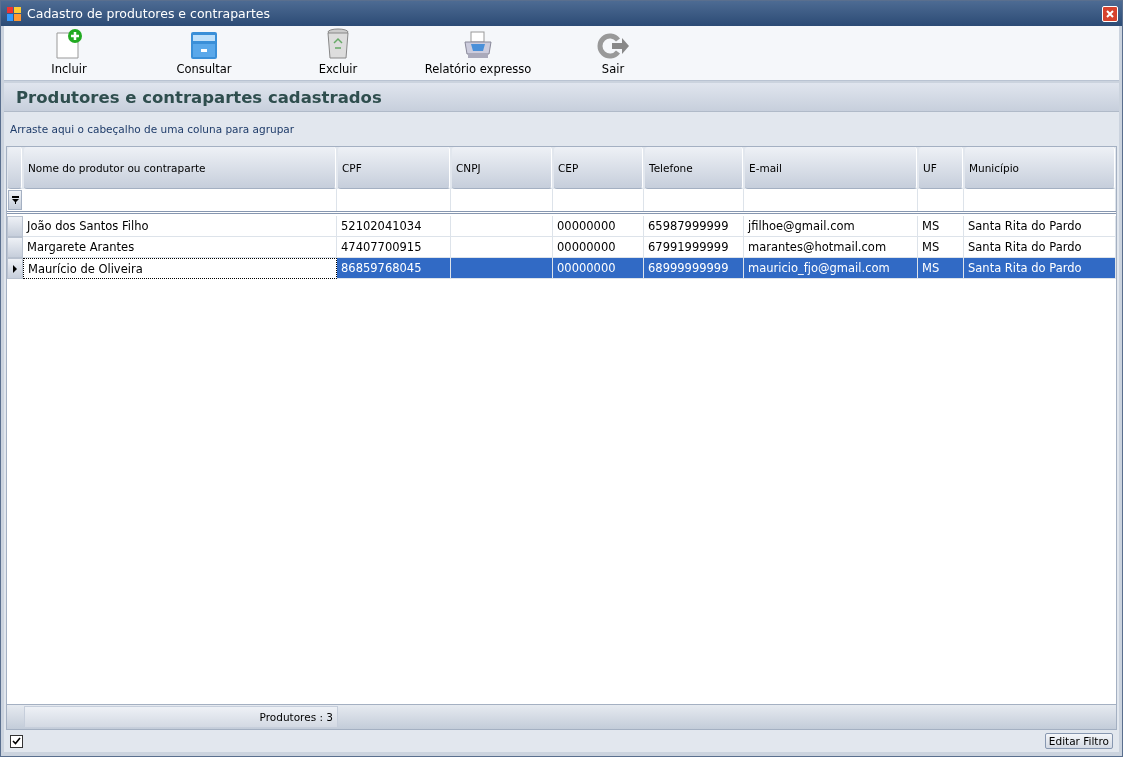  I want to click on table-cell: 86859768045, so click(394, 268).